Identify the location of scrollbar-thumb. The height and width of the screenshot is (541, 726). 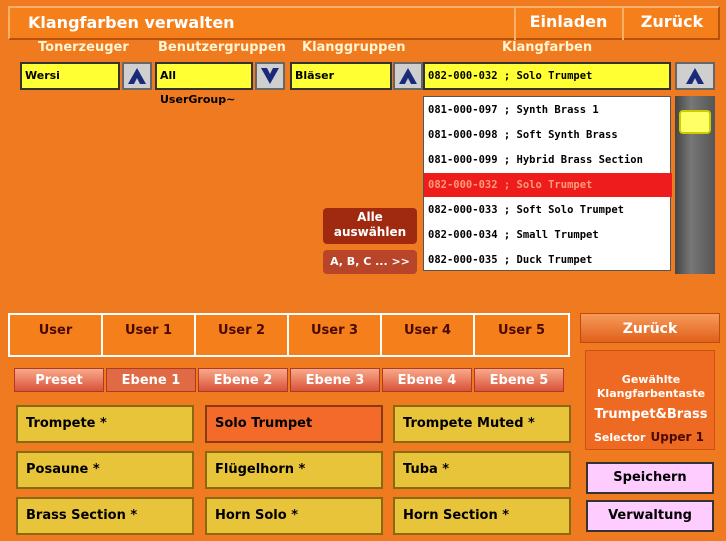
(695, 122).